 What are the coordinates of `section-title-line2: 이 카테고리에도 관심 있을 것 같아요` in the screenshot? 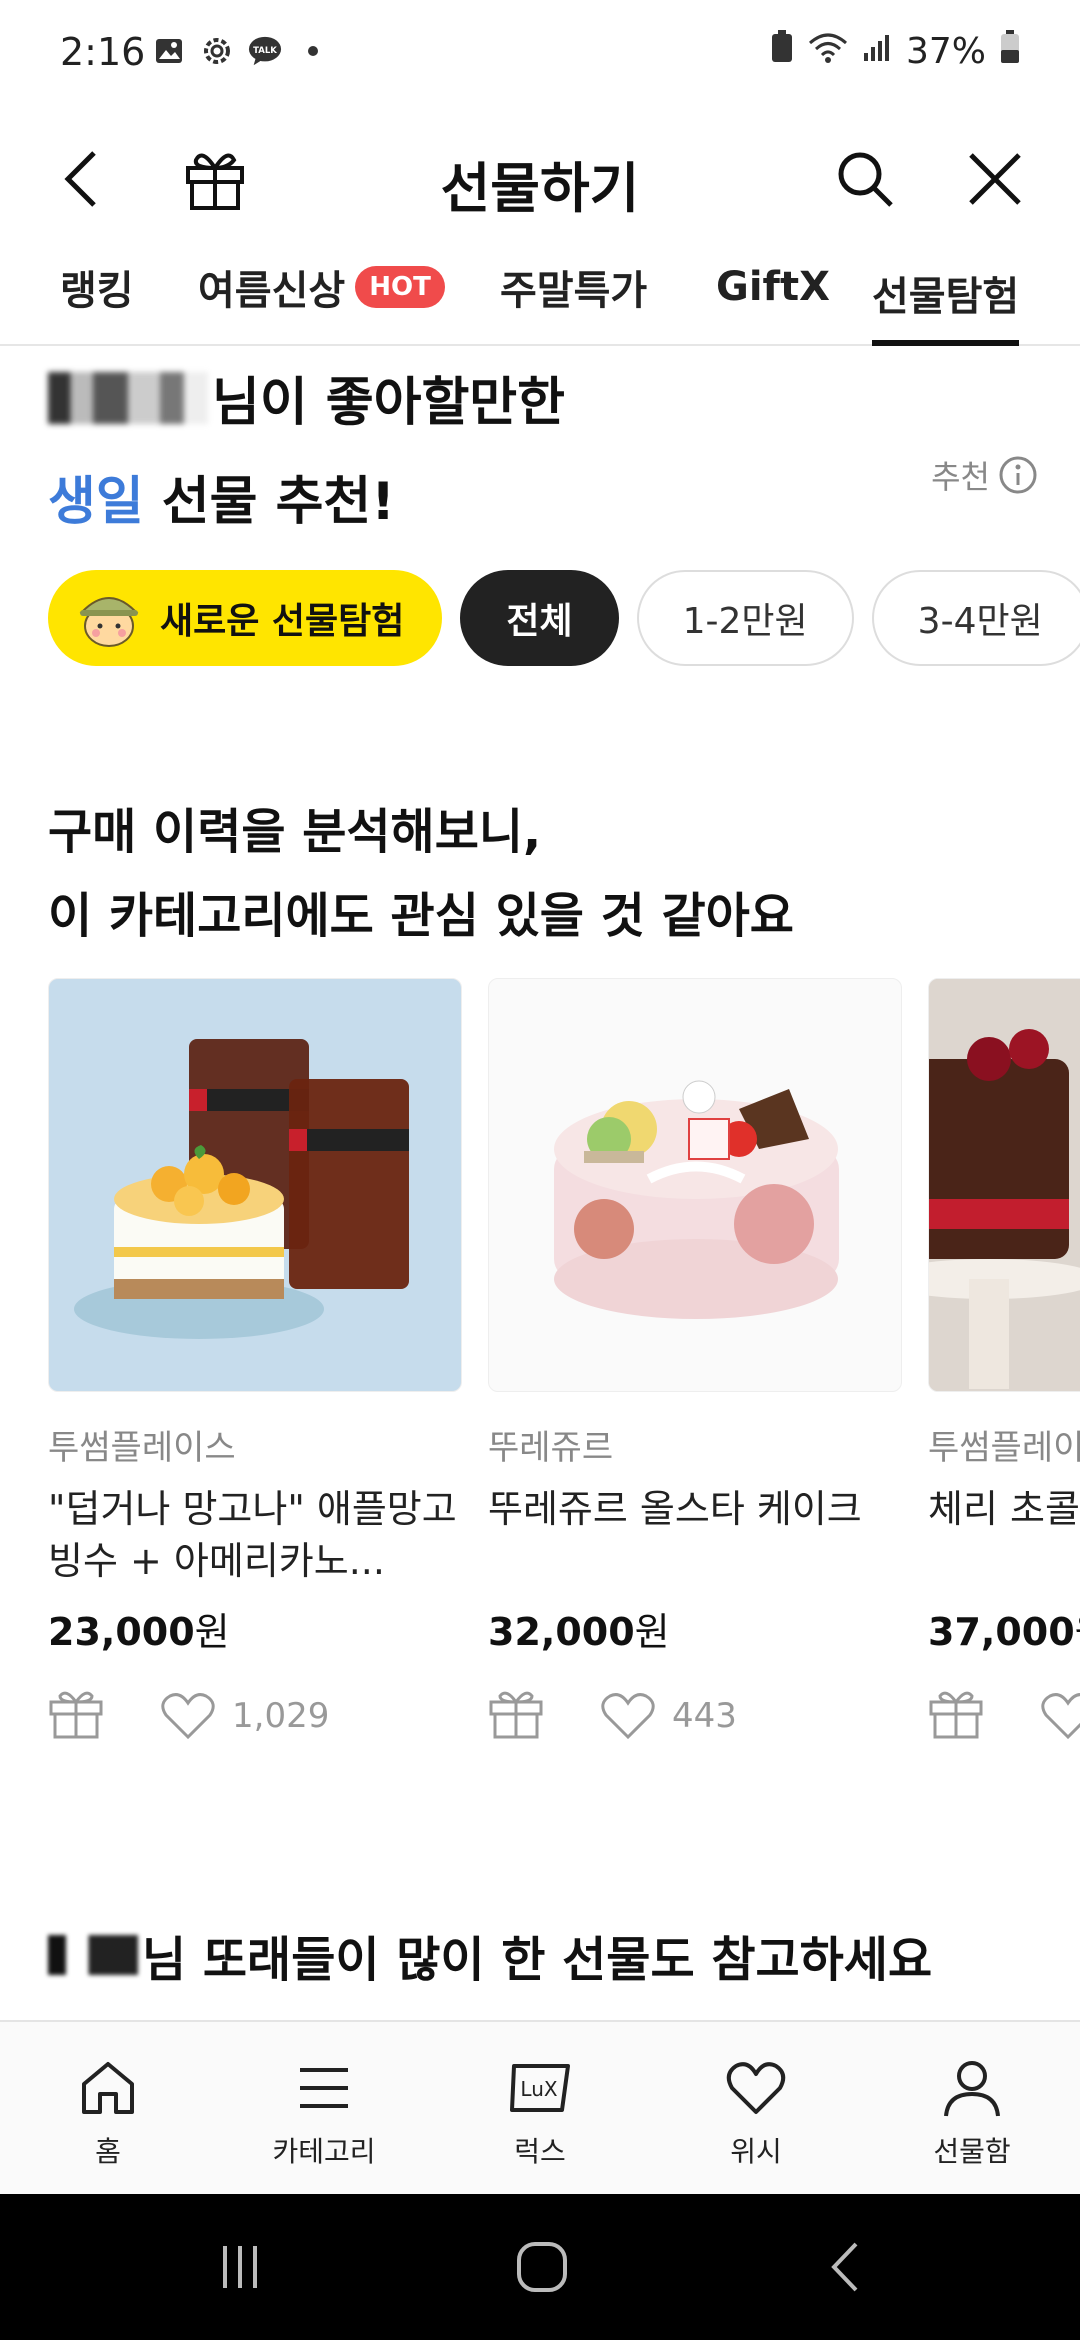 It's located at (421, 916).